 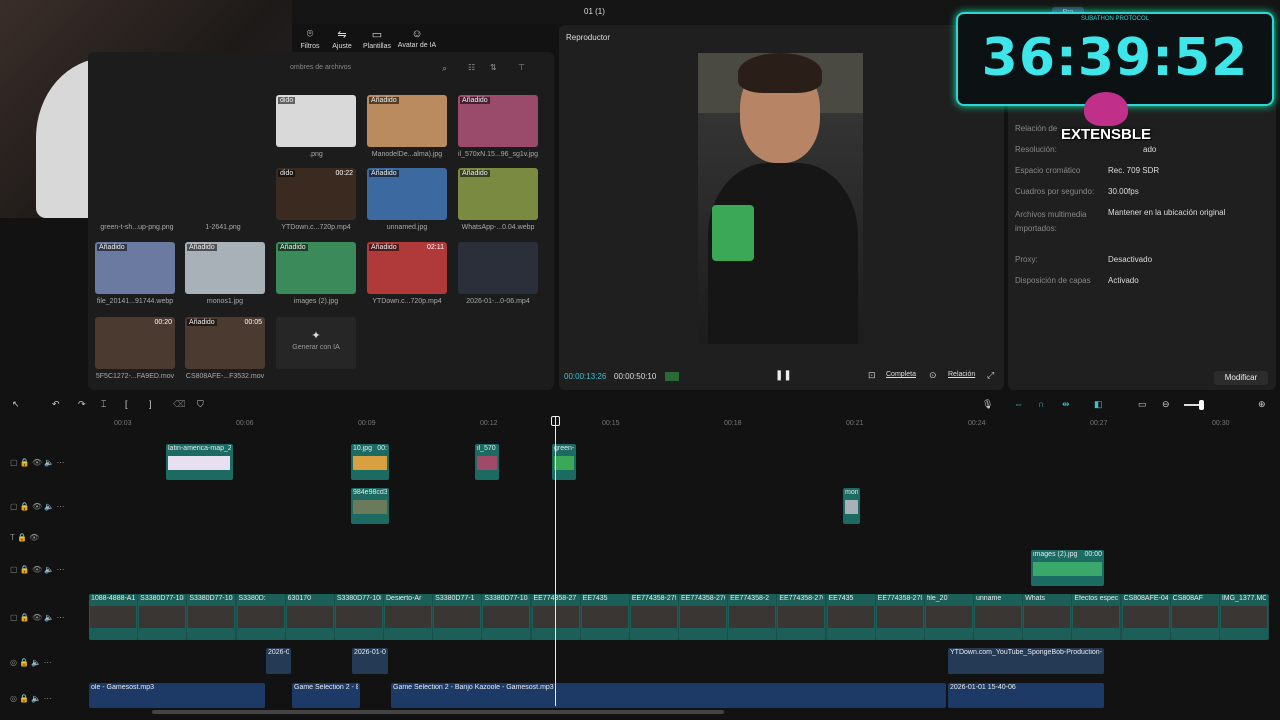 What do you see at coordinates (316, 121) in the screenshot?
I see `media-thumbnail: dido` at bounding box center [316, 121].